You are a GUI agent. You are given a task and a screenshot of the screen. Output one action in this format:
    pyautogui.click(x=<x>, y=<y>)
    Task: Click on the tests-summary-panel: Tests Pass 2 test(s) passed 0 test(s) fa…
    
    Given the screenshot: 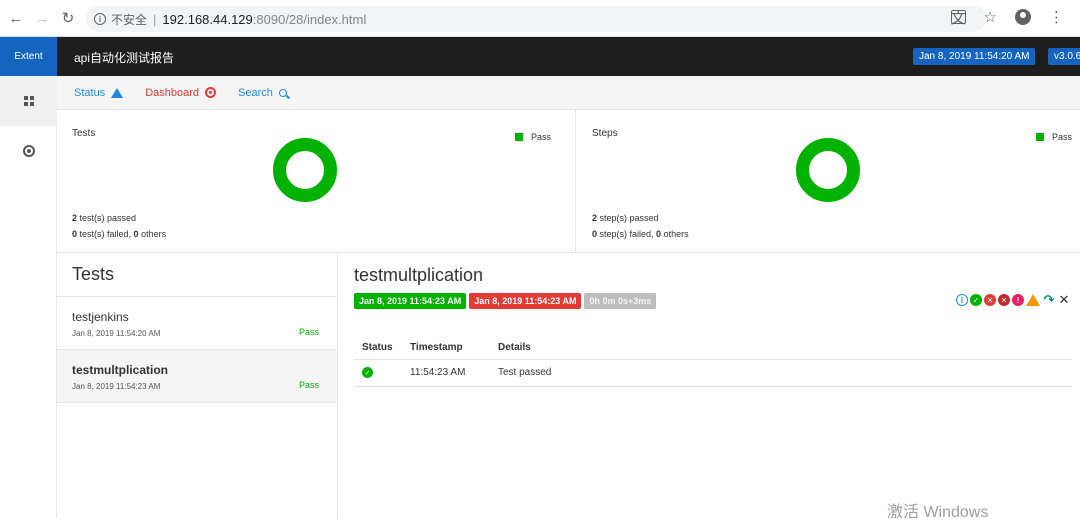 What is the action you would take?
    pyautogui.click(x=316, y=181)
    